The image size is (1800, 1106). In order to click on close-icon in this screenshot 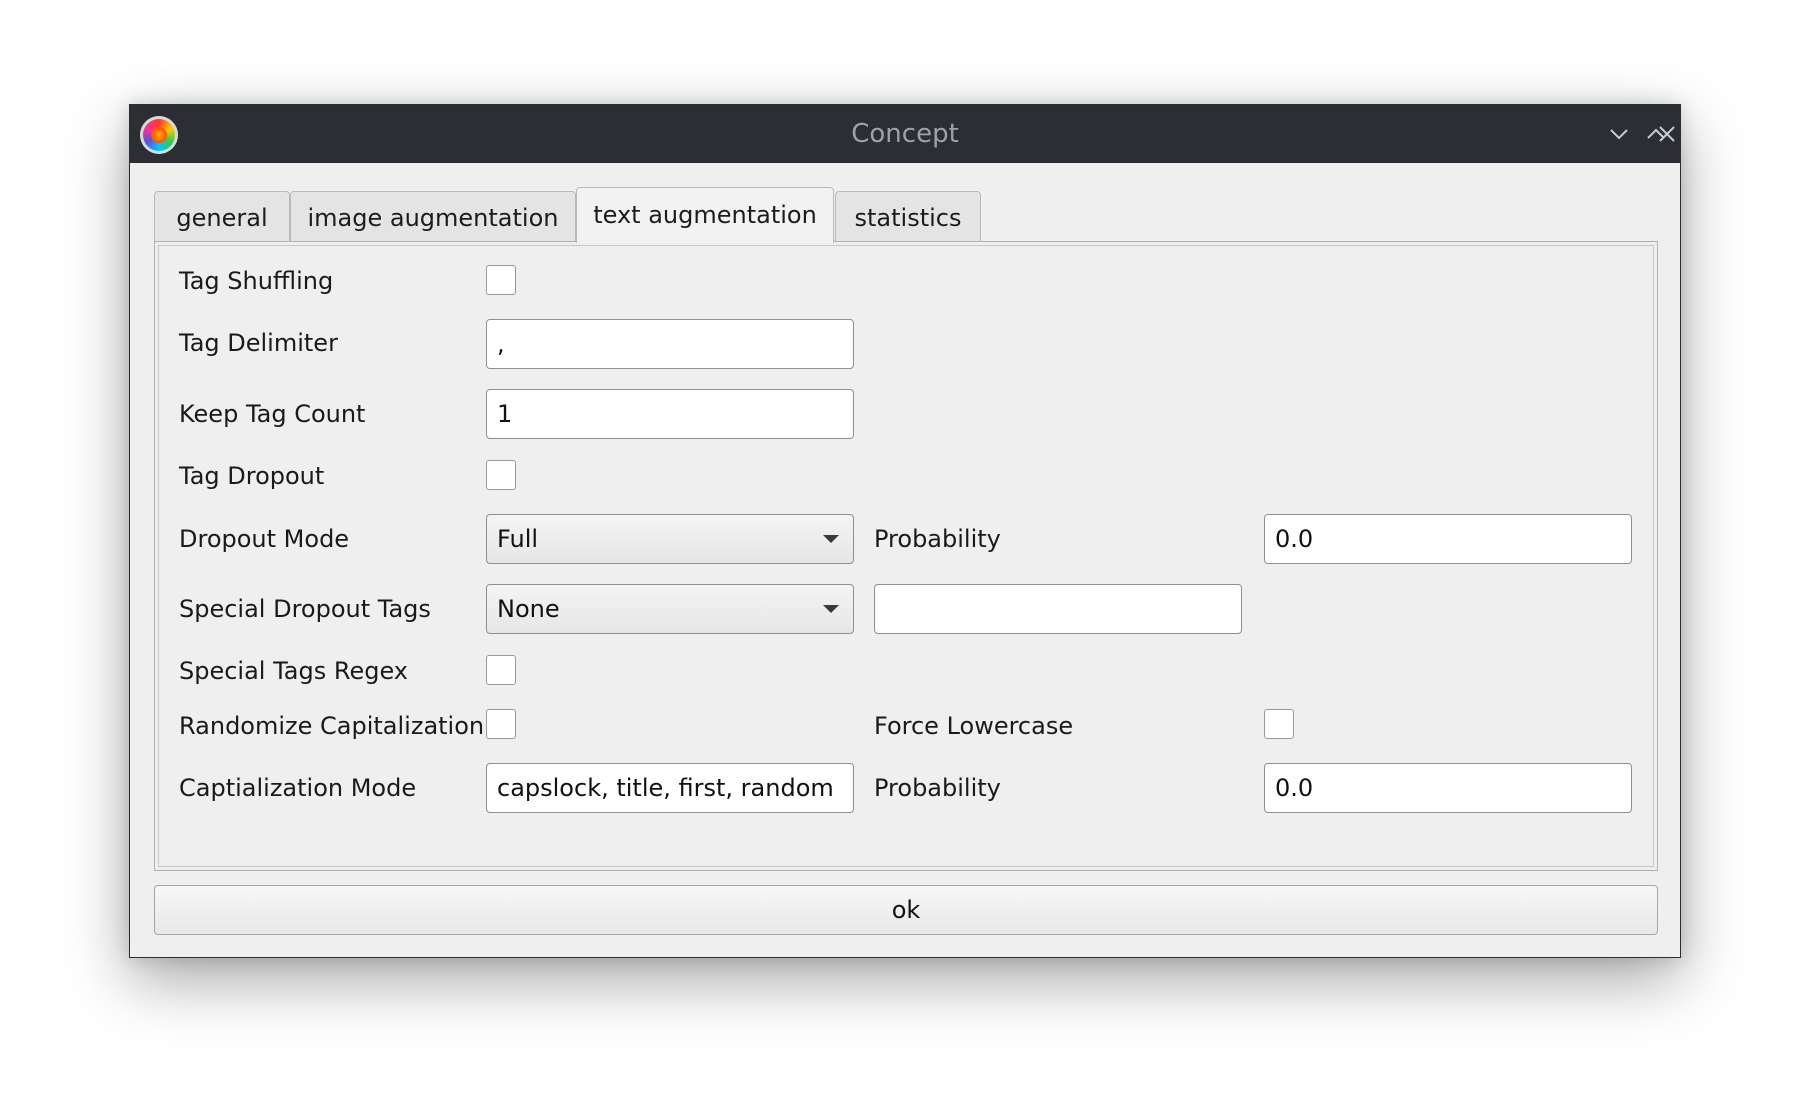, I will do `click(1667, 134)`.